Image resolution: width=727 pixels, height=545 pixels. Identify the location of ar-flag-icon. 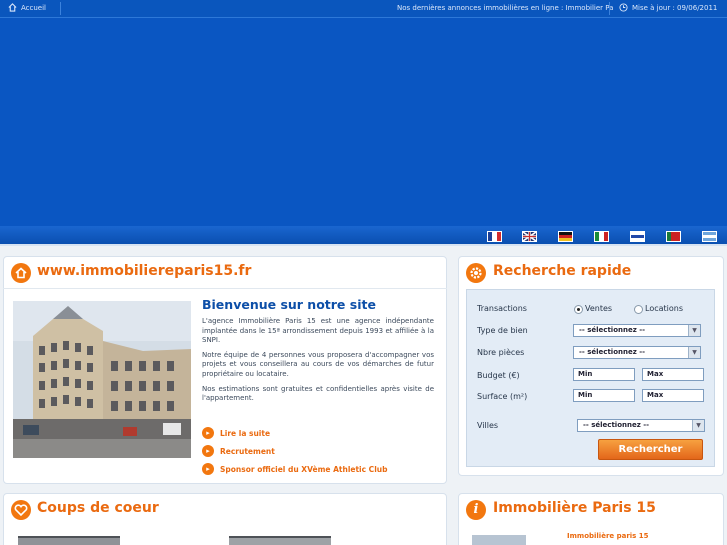
(709, 236).